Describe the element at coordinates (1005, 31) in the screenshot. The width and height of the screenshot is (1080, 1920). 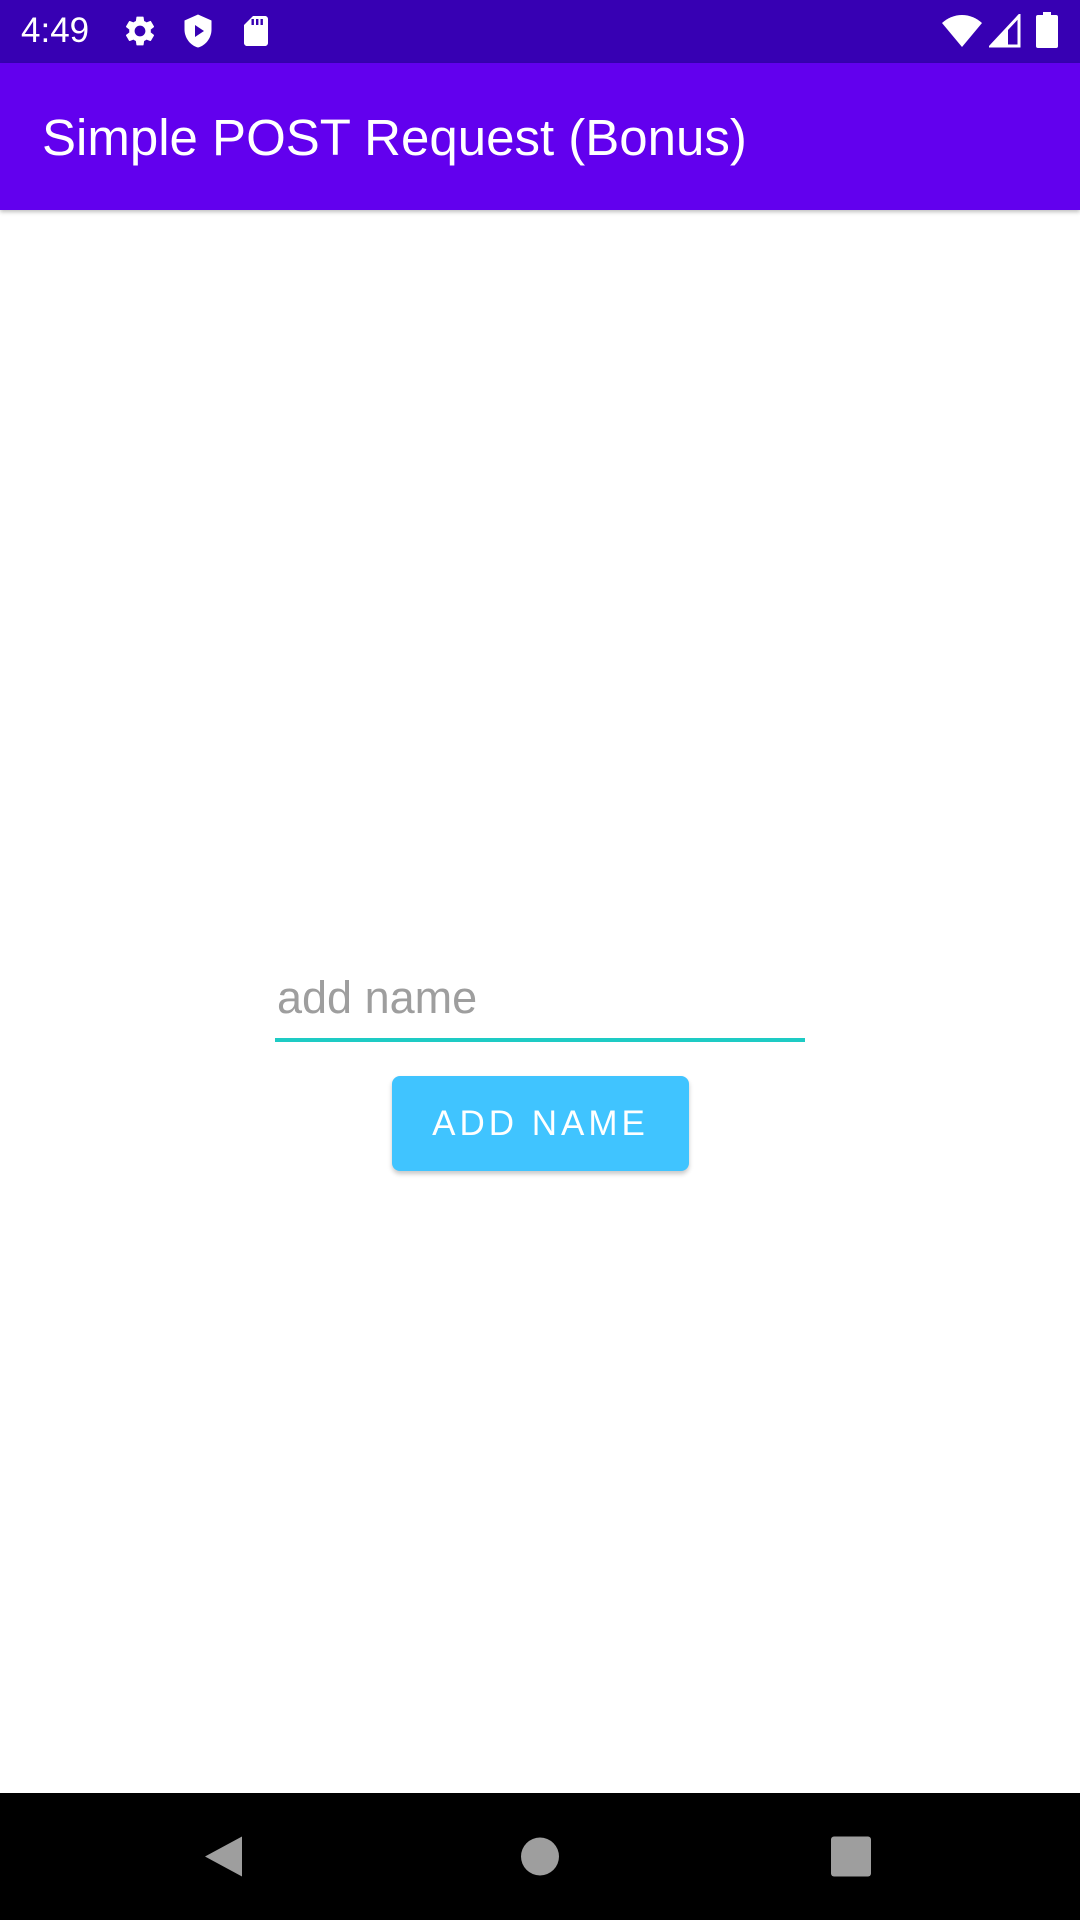
I see `signal-icon` at that location.